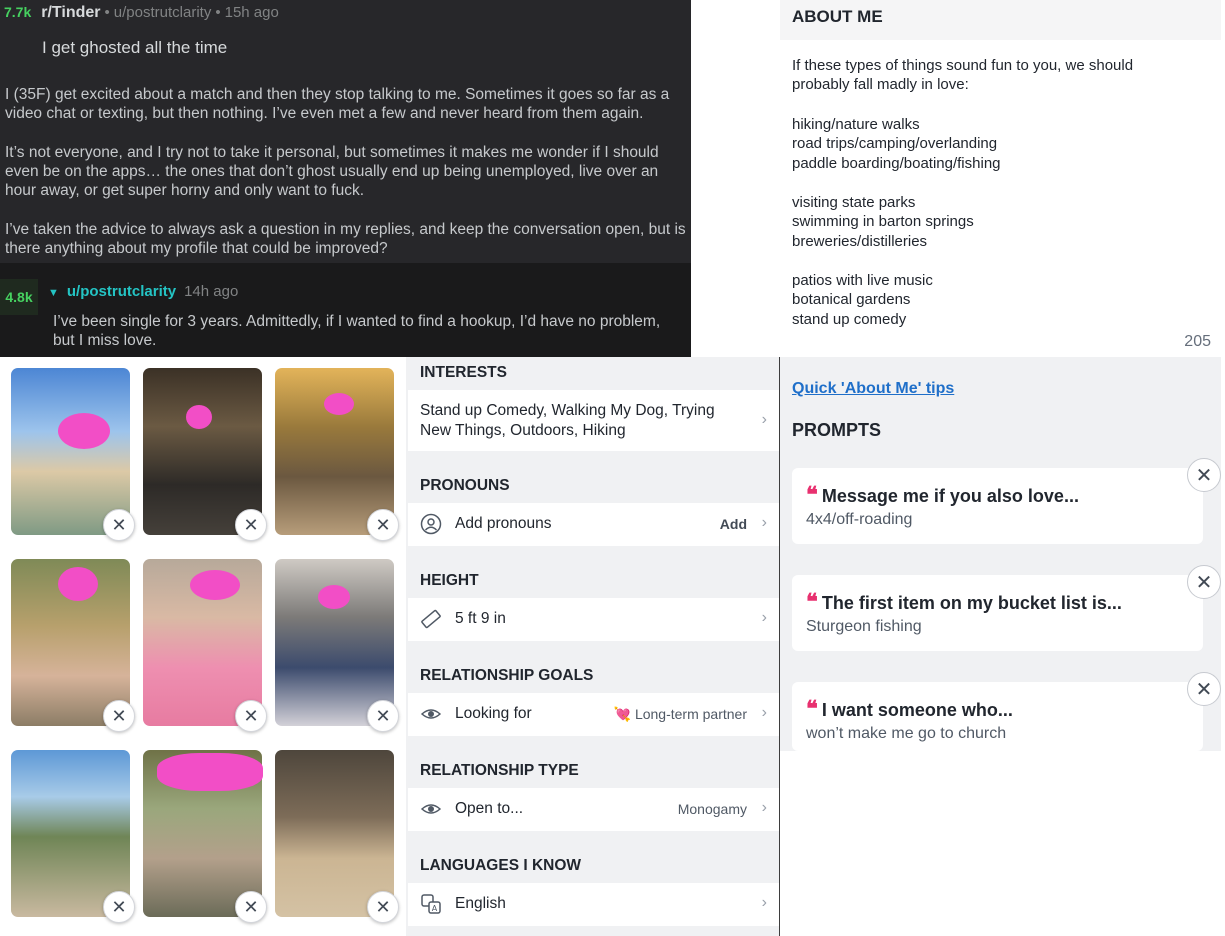 Image resolution: width=1225 pixels, height=936 pixels. I want to click on about-line: road trips/camping/overlanding, so click(895, 143).